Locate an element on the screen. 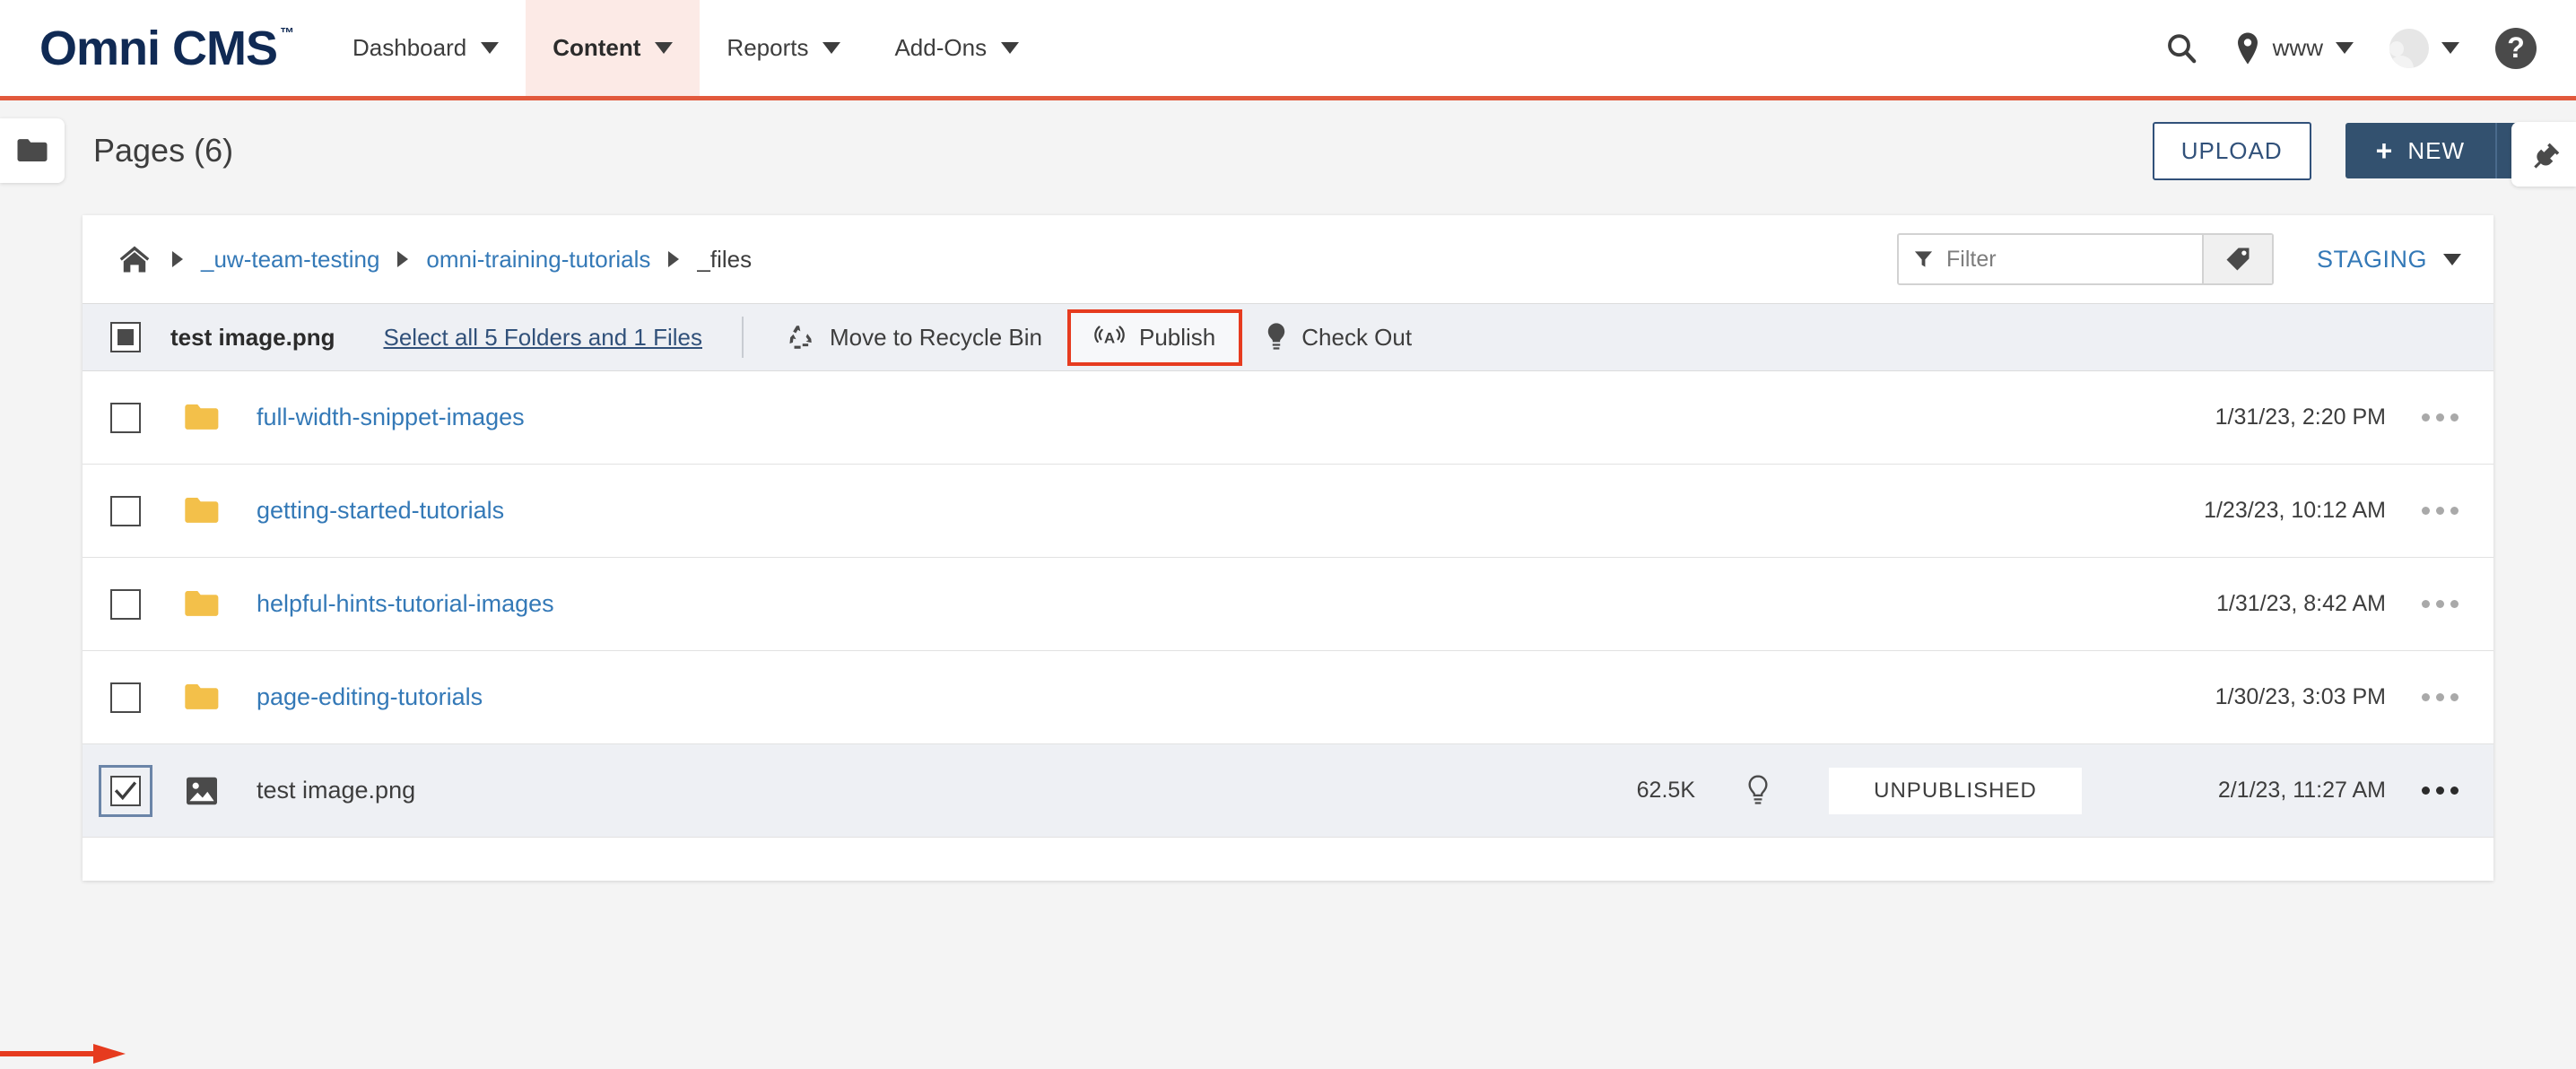 The width and height of the screenshot is (2576, 1069). action-move-to-recycle-bin: Move to Recycle Bin is located at coordinates (914, 337).